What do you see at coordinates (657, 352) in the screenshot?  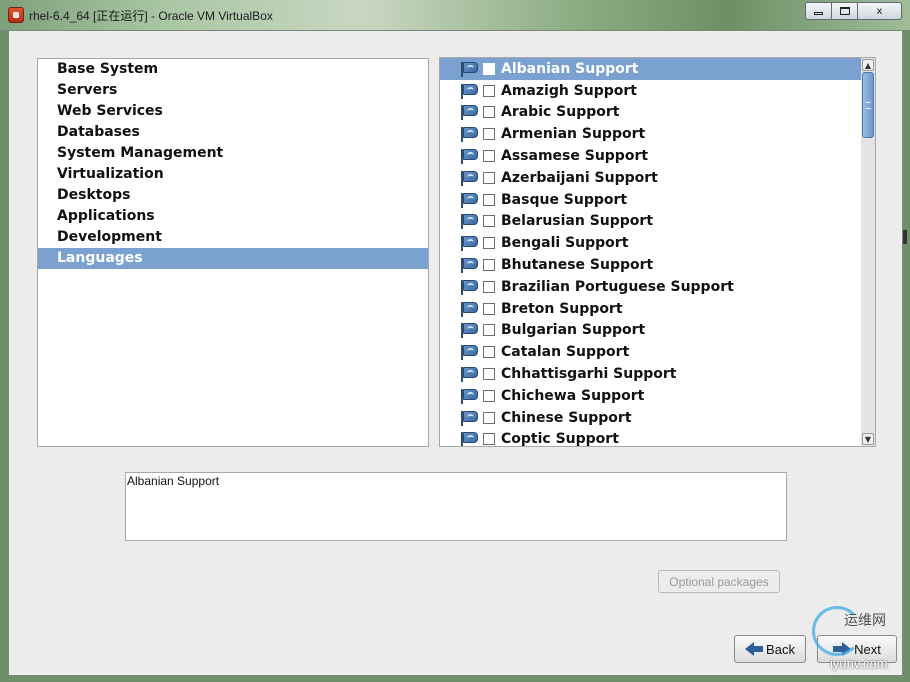 I see `package-group-row: Catalan Support` at bounding box center [657, 352].